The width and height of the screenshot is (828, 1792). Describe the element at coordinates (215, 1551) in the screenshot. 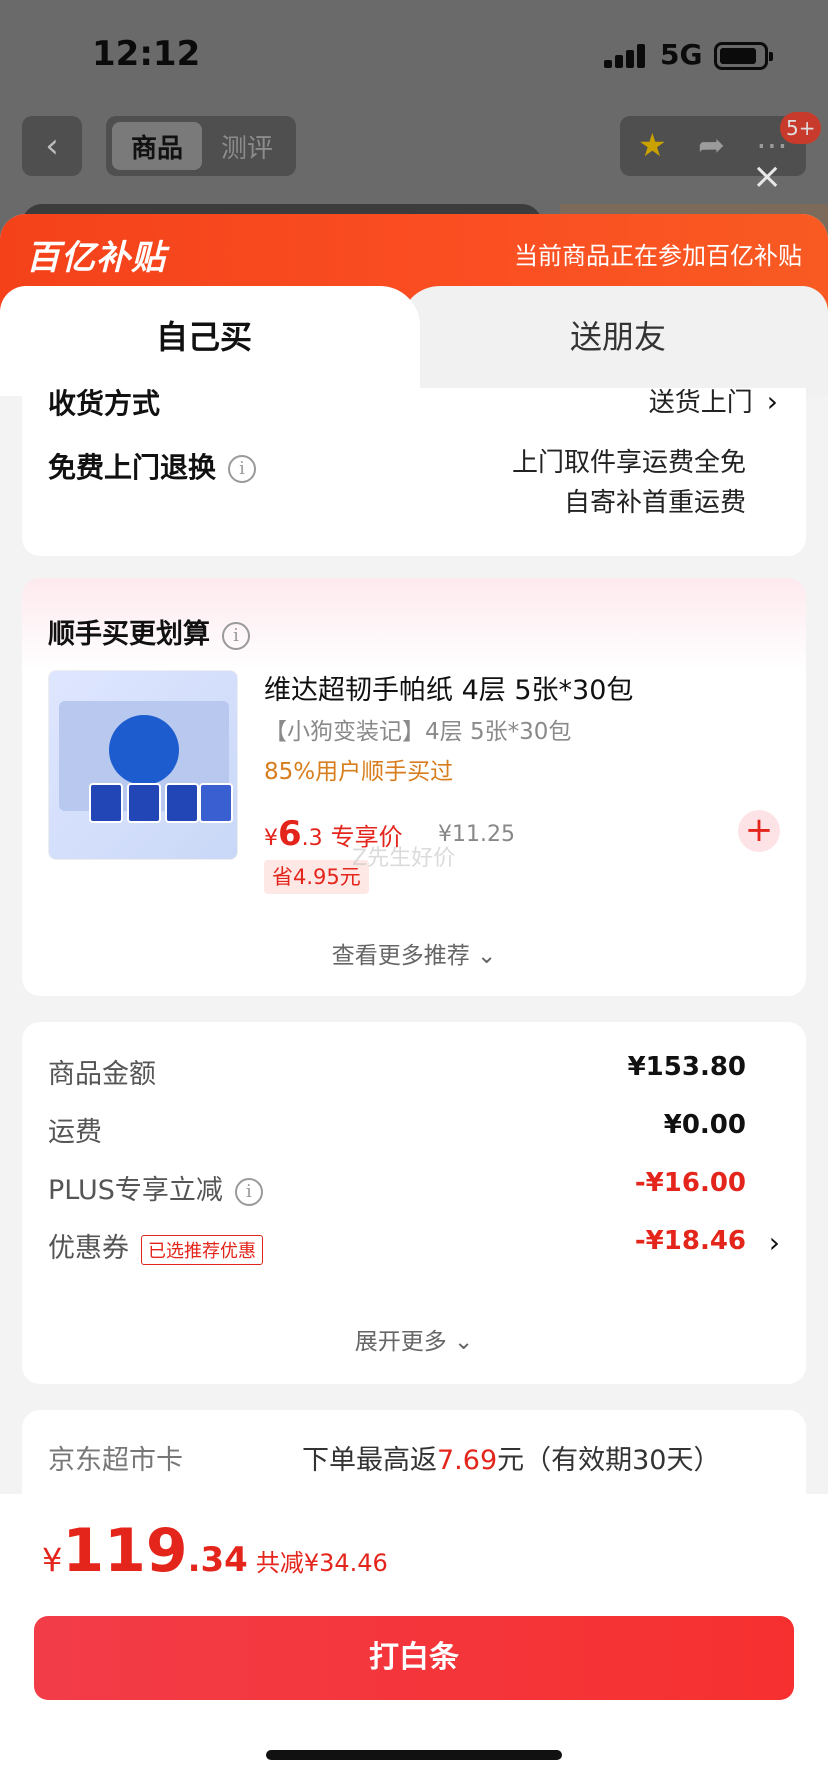

I see `total-price: ¥119.34 共减¥34.46` at that location.